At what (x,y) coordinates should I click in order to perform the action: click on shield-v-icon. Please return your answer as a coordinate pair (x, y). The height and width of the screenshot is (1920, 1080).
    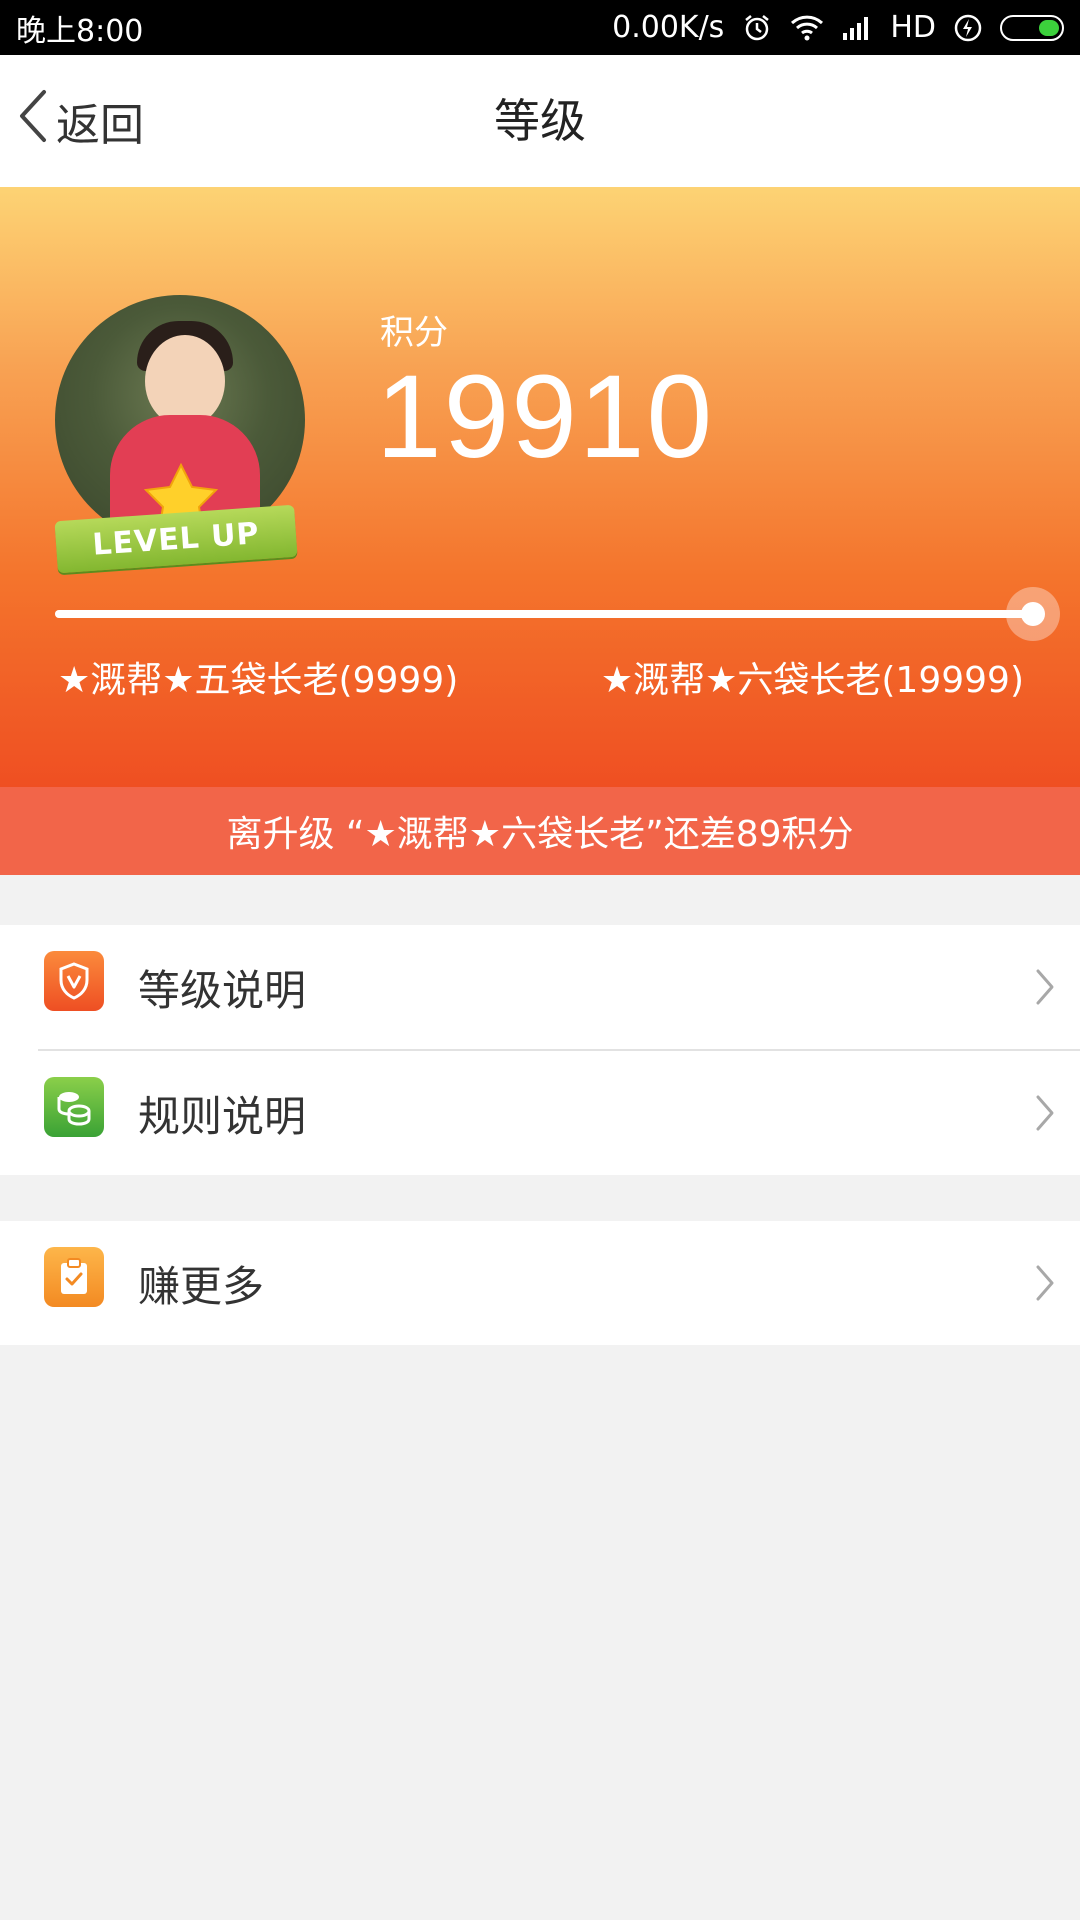
    Looking at the image, I should click on (74, 981).